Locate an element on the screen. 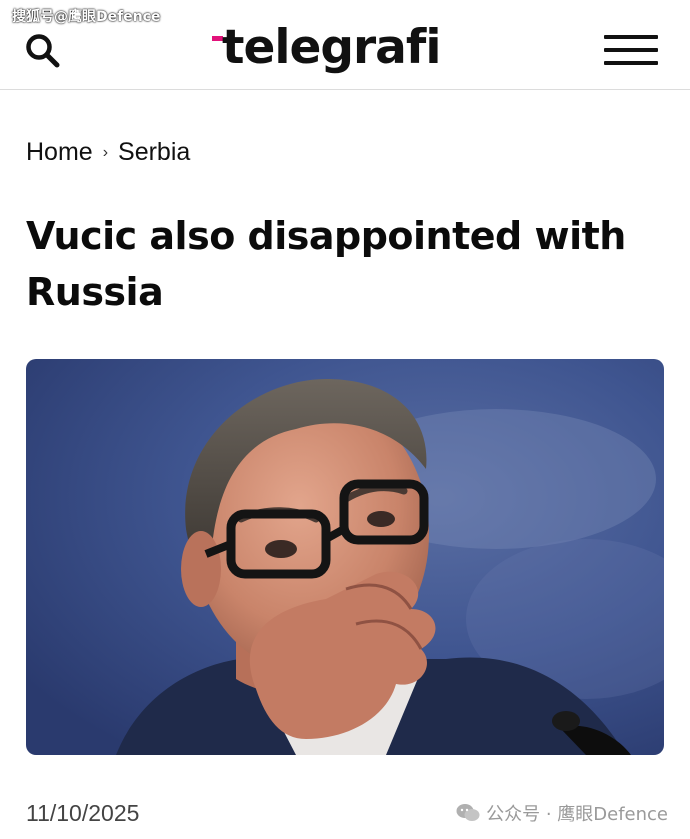 Image resolution: width=690 pixels, height=839 pixels. chevron-right-icon: › is located at coordinates (105, 152).